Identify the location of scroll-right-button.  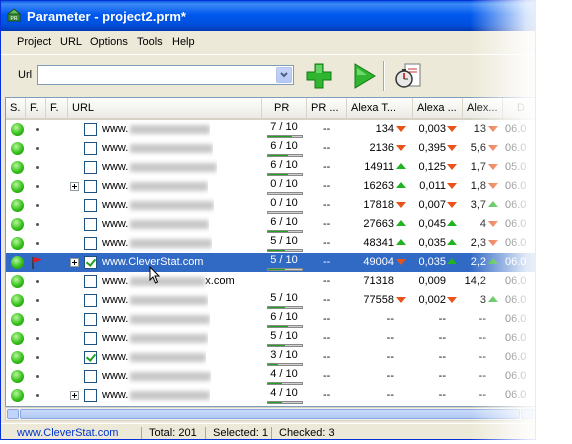
(527, 414).